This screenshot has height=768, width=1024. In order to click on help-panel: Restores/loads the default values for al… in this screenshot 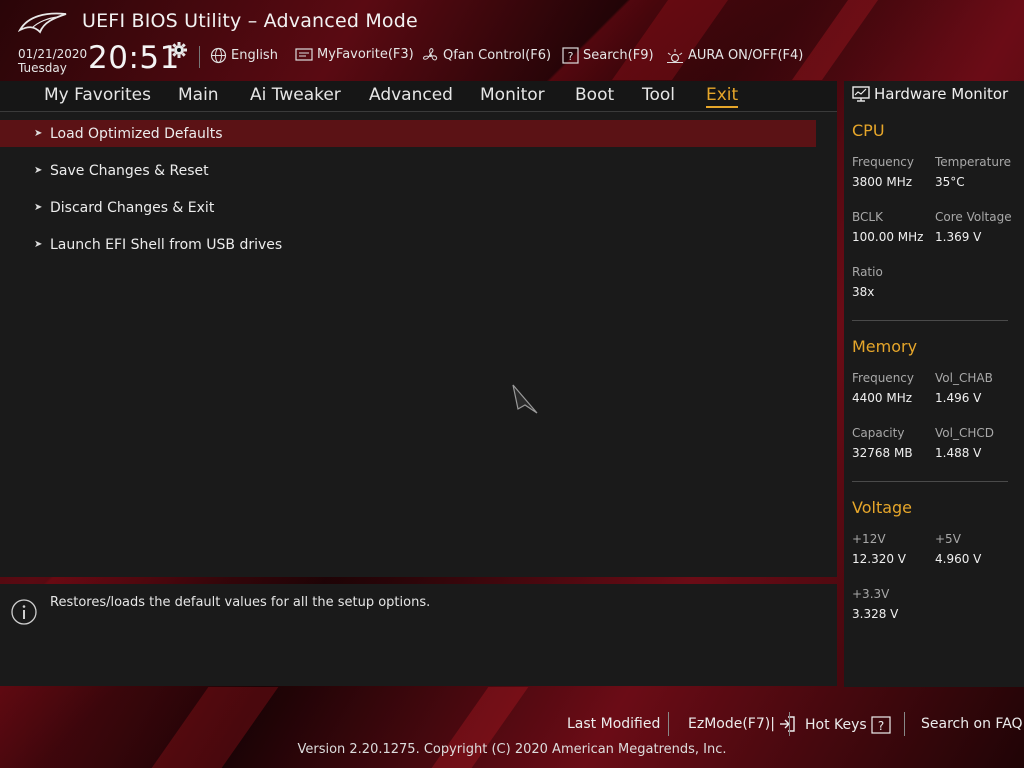, I will do `click(418, 635)`.